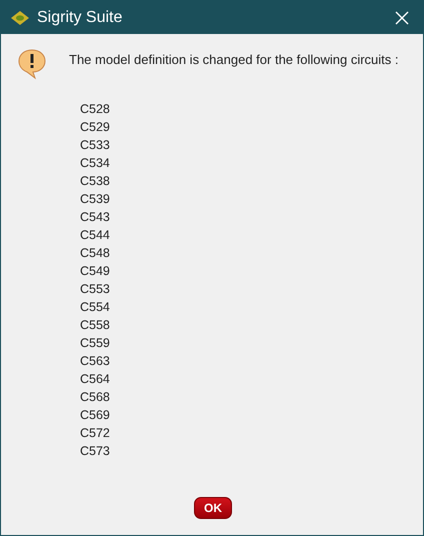 The height and width of the screenshot is (536, 424). I want to click on circuit-name: C563, so click(95, 361).